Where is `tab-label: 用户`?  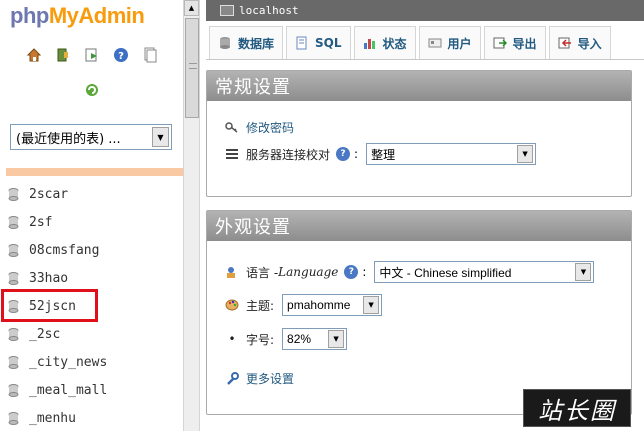
tab-label: 用户 is located at coordinates (459, 43).